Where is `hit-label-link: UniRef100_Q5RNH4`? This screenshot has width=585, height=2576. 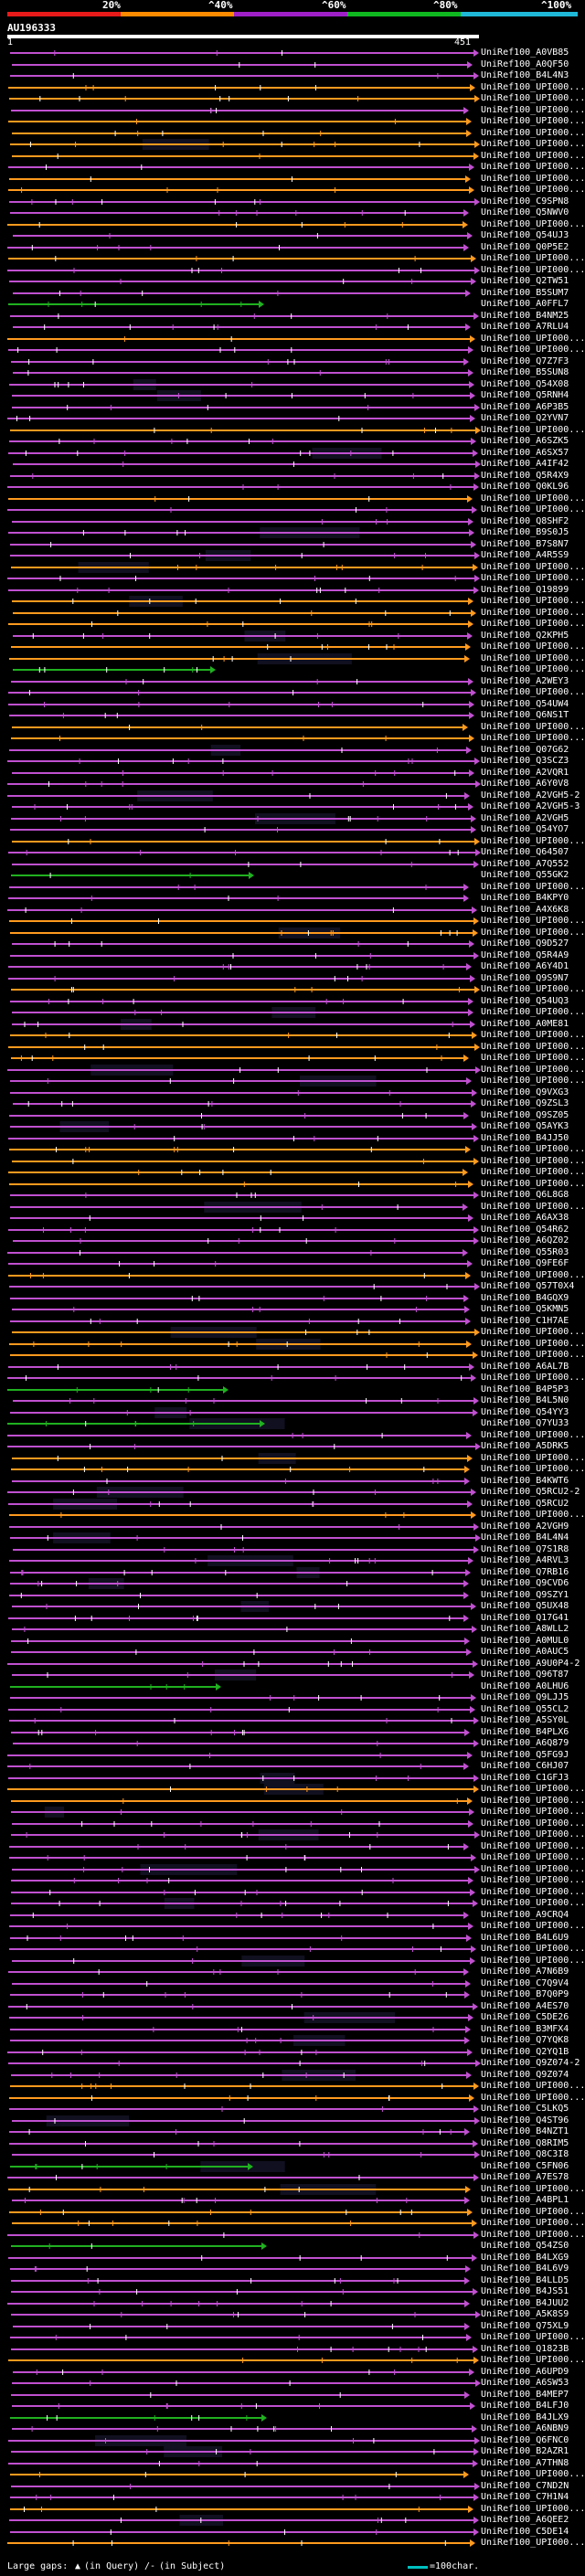 hit-label-link: UniRef100_Q5RNH4 is located at coordinates (525, 395).